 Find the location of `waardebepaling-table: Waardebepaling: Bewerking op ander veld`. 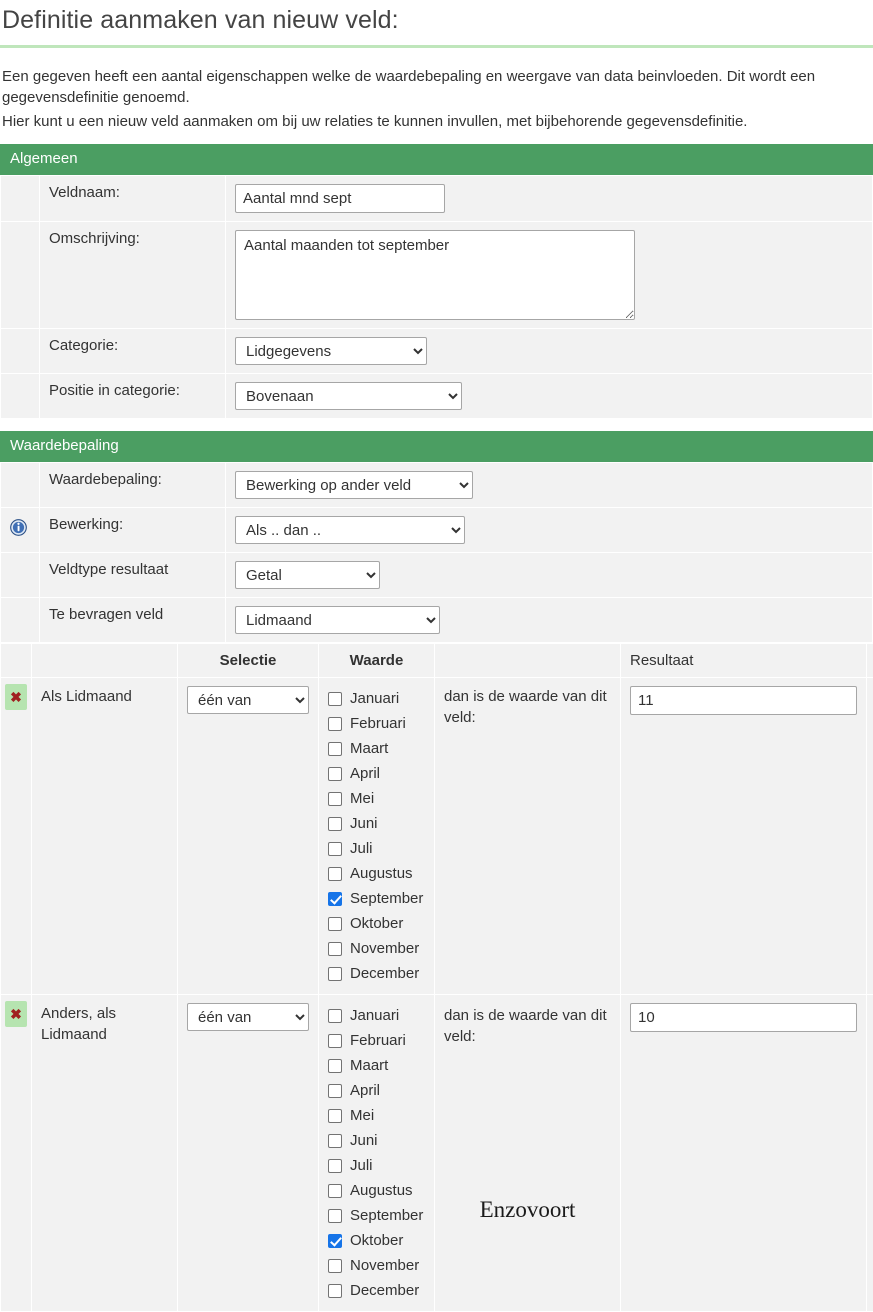

waardebepaling-table: Waardebepaling: Bewerking op ander veld is located at coordinates (436, 552).